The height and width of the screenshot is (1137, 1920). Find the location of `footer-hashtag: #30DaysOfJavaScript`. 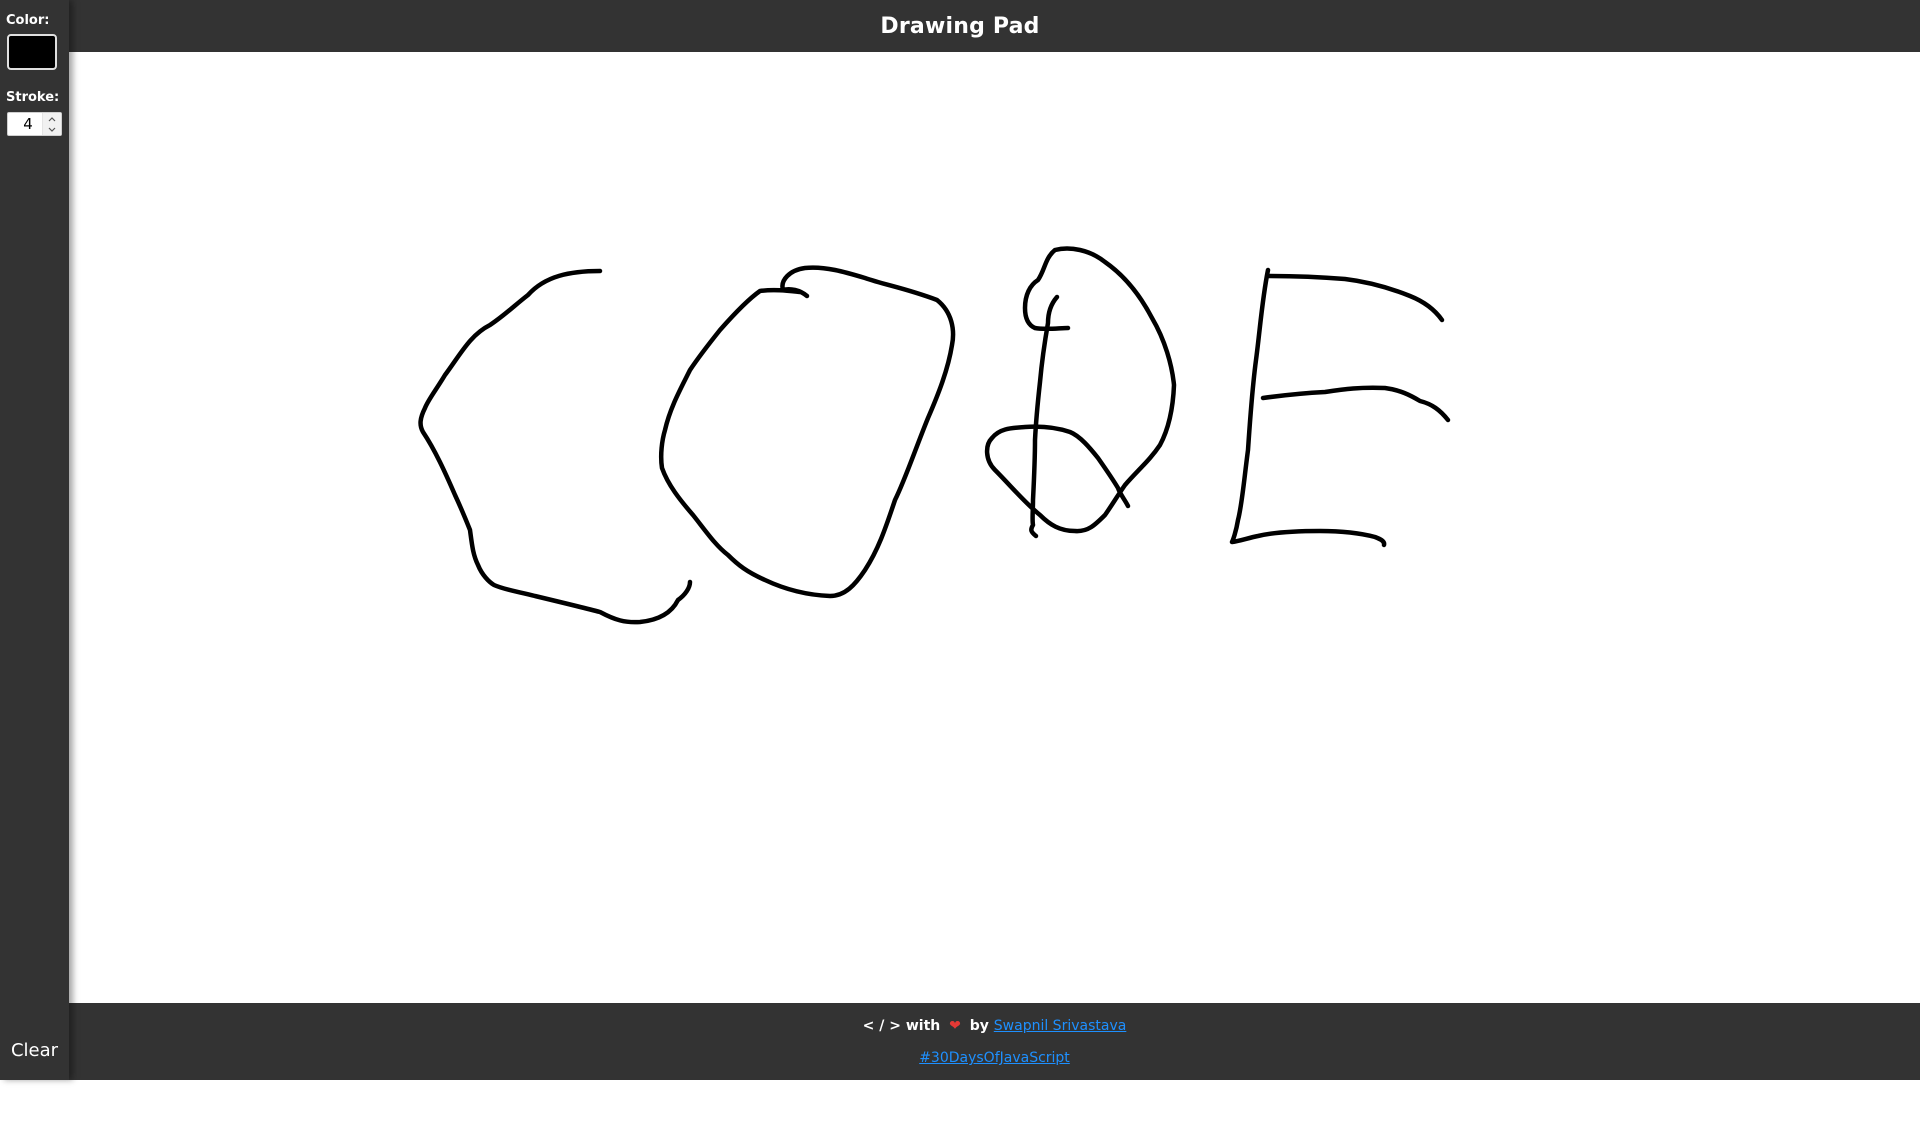

footer-hashtag: #30DaysOfJavaScript is located at coordinates (994, 1058).